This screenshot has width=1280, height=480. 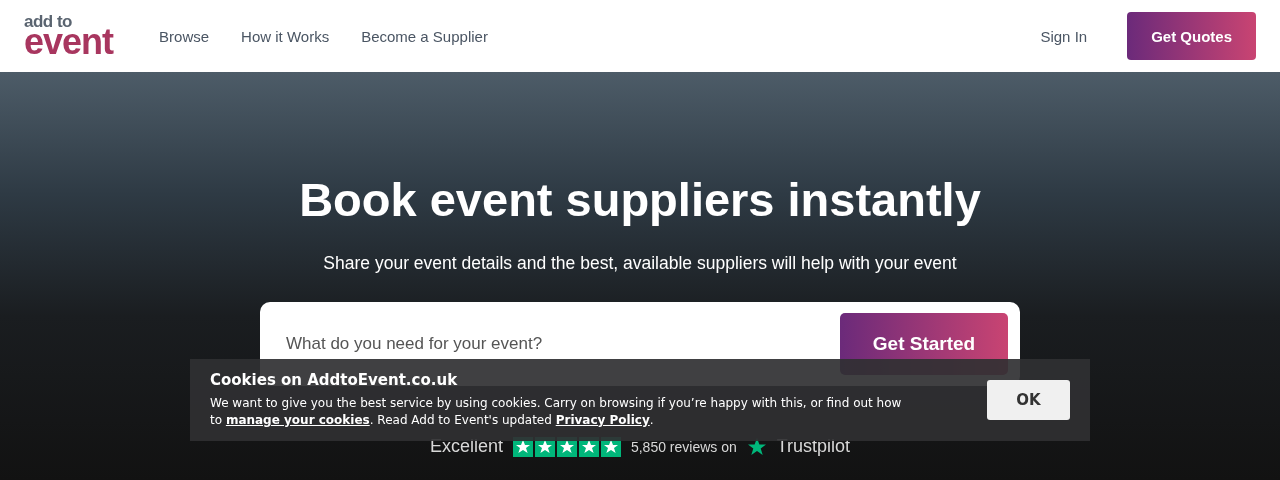 What do you see at coordinates (556, 412) in the screenshot?
I see `cookie-text: We want to give you the best service by using cookies. Carry on browsing if you’re happy with this, or find out how to manage your cookies. Read Add to Event's updated Privacy Policy.` at bounding box center [556, 412].